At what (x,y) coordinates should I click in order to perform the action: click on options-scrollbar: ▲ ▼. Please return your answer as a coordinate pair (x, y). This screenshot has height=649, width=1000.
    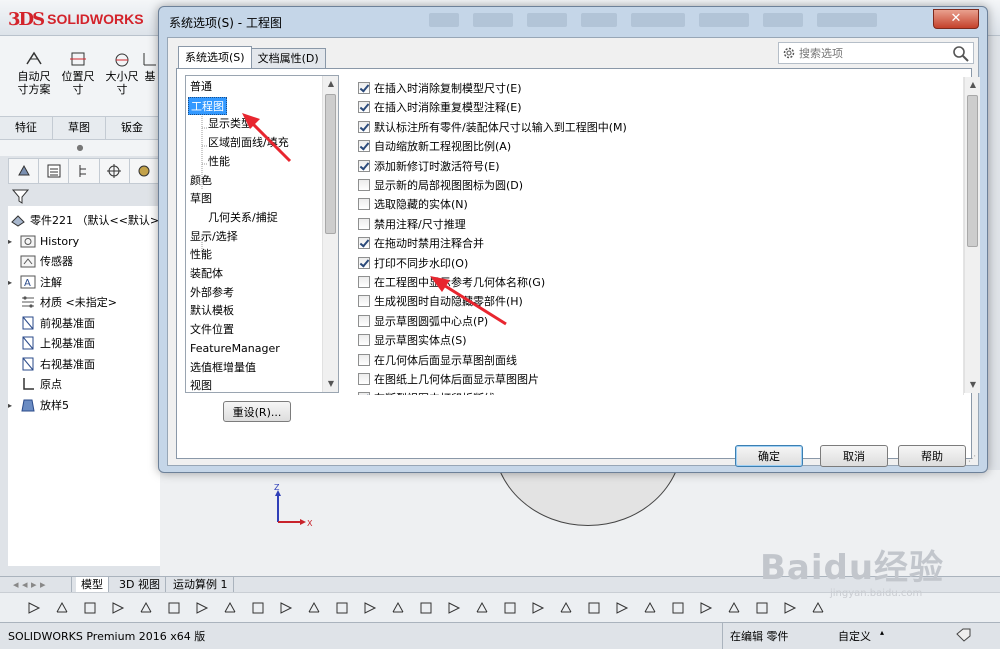
    Looking at the image, I should click on (972, 235).